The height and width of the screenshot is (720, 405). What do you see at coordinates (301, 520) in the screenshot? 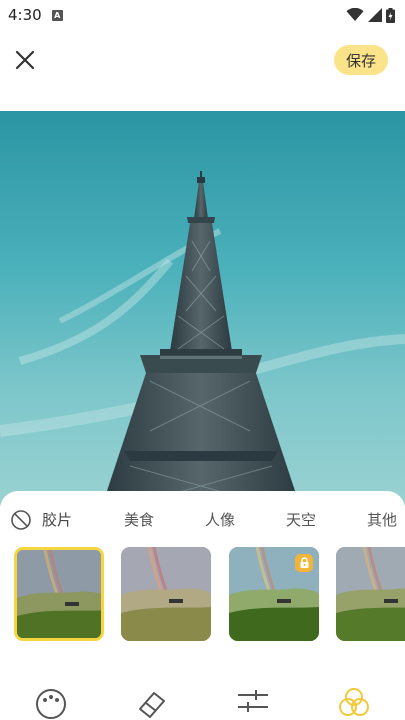
I see `tab-sky: 天空` at bounding box center [301, 520].